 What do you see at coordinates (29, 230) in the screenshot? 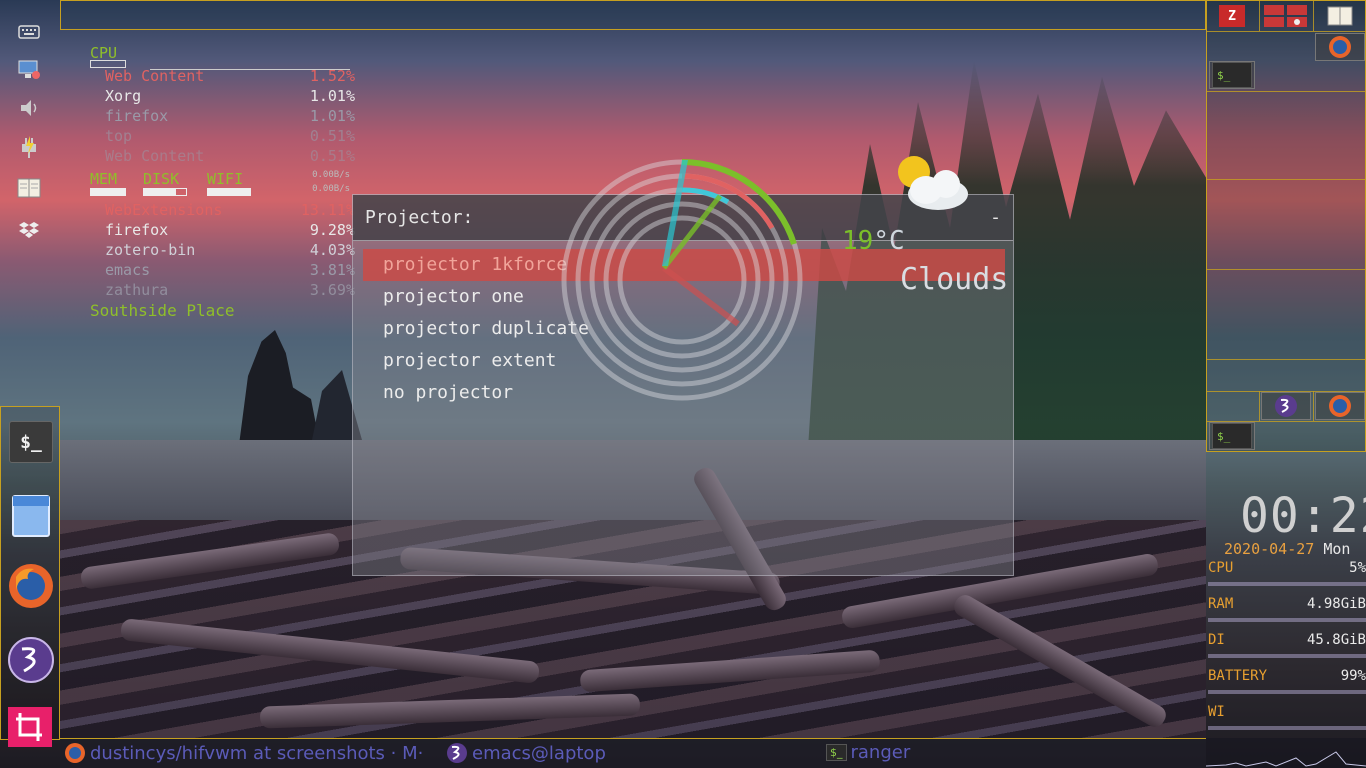
I see `dropbox-icon` at bounding box center [29, 230].